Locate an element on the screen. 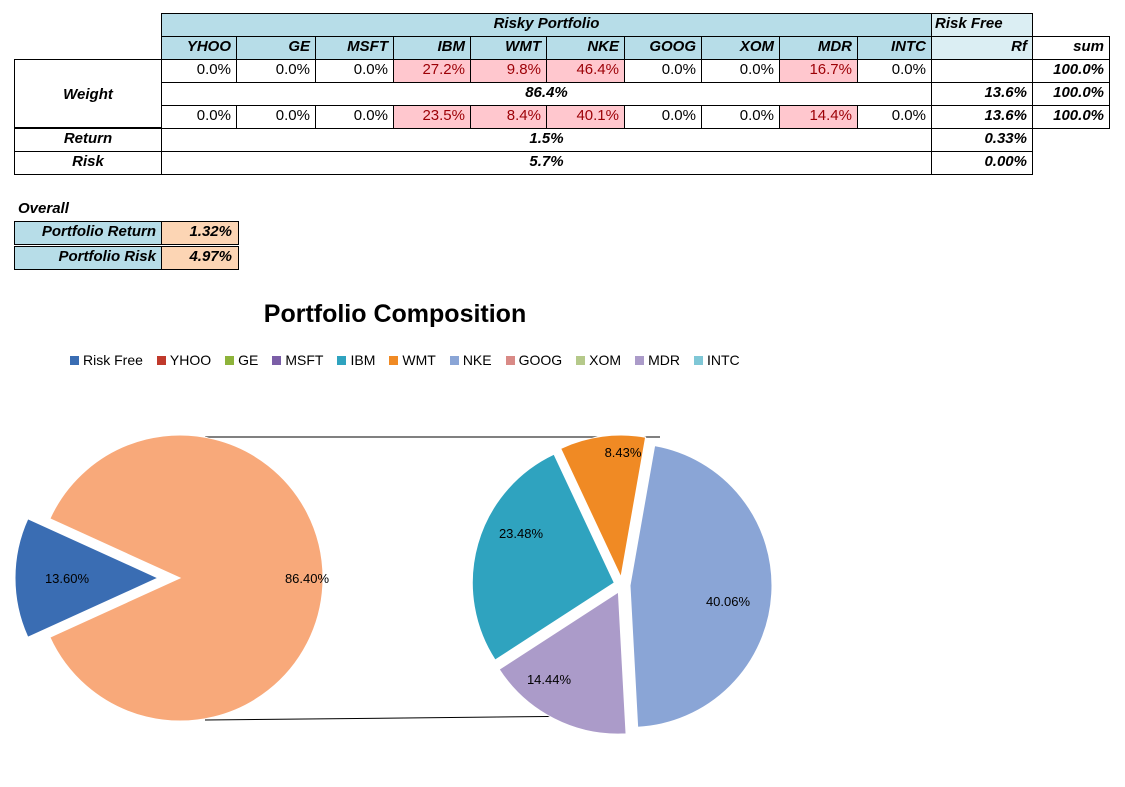 The image size is (1125, 787). weight-row3-nke: 40.1% is located at coordinates (585, 117).